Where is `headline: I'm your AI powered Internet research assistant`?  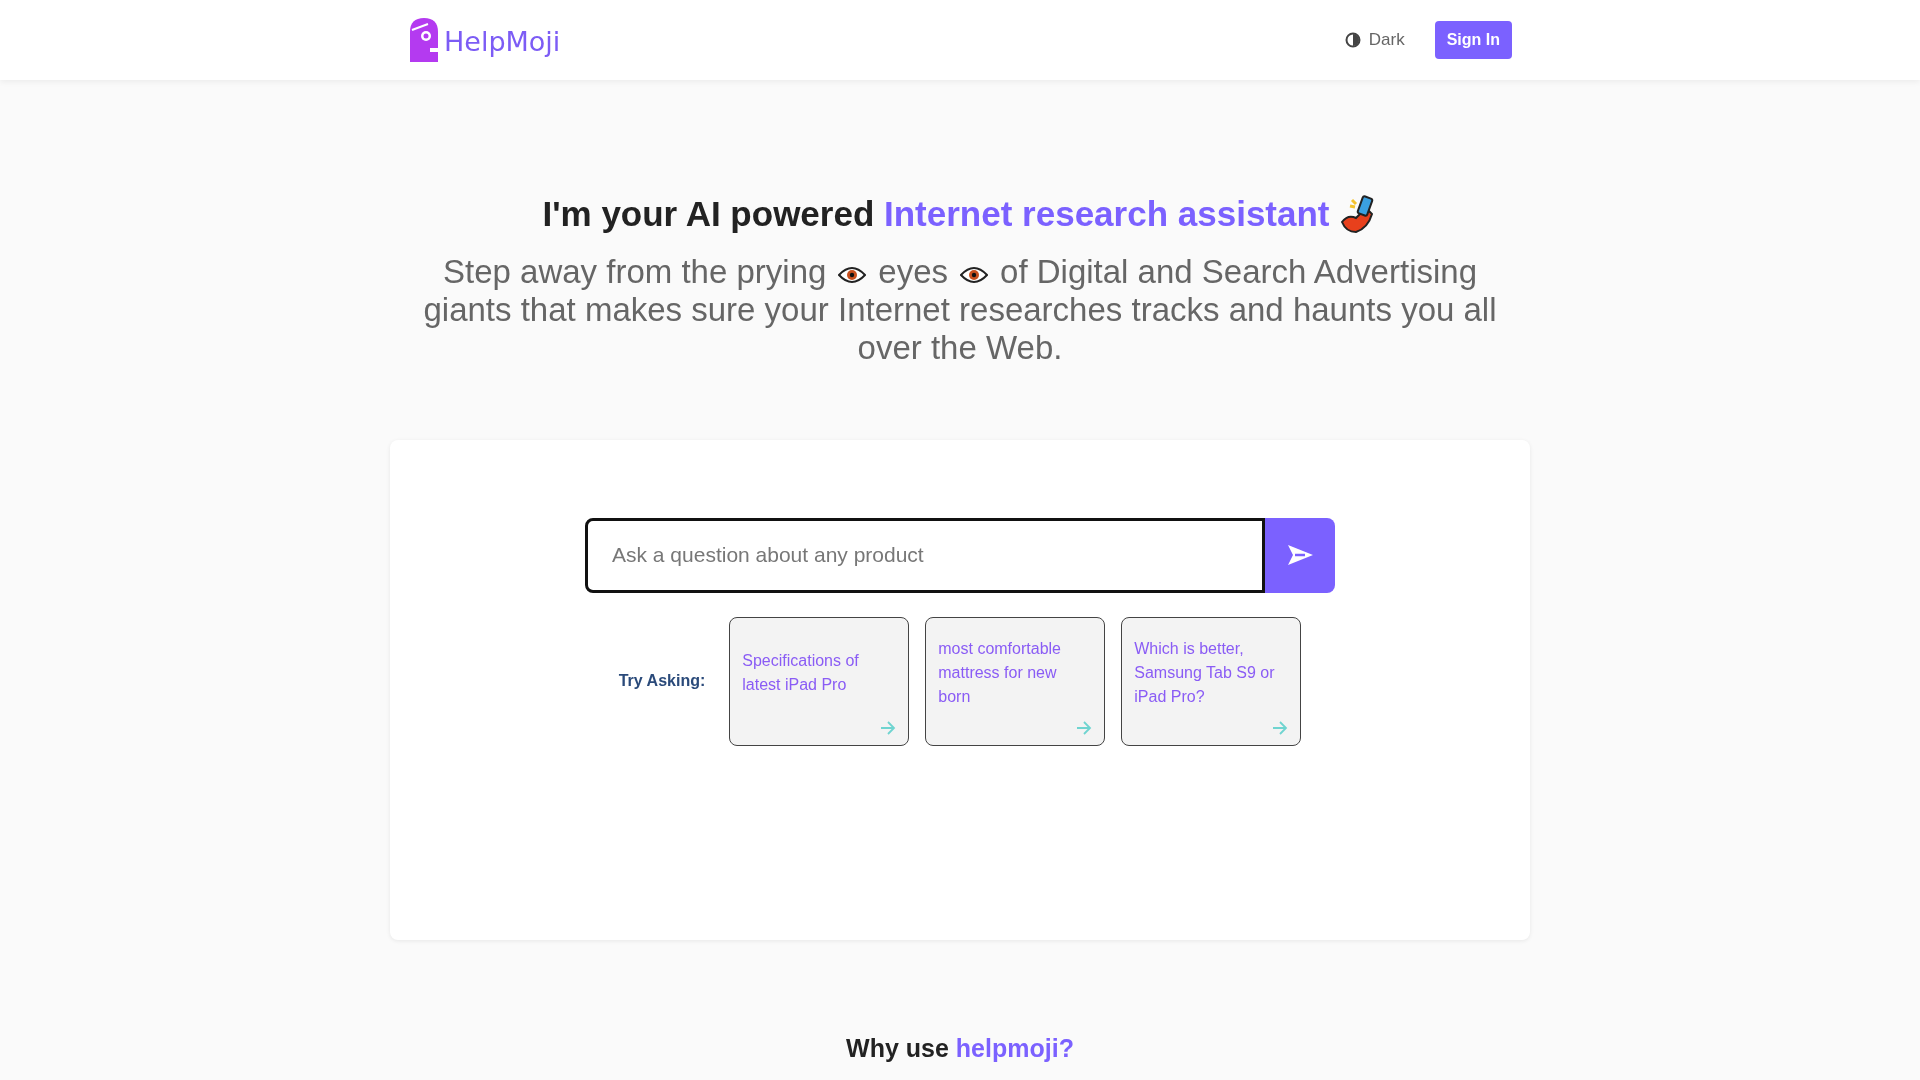
headline: I'm your AI powered Internet research assistant is located at coordinates (936, 214).